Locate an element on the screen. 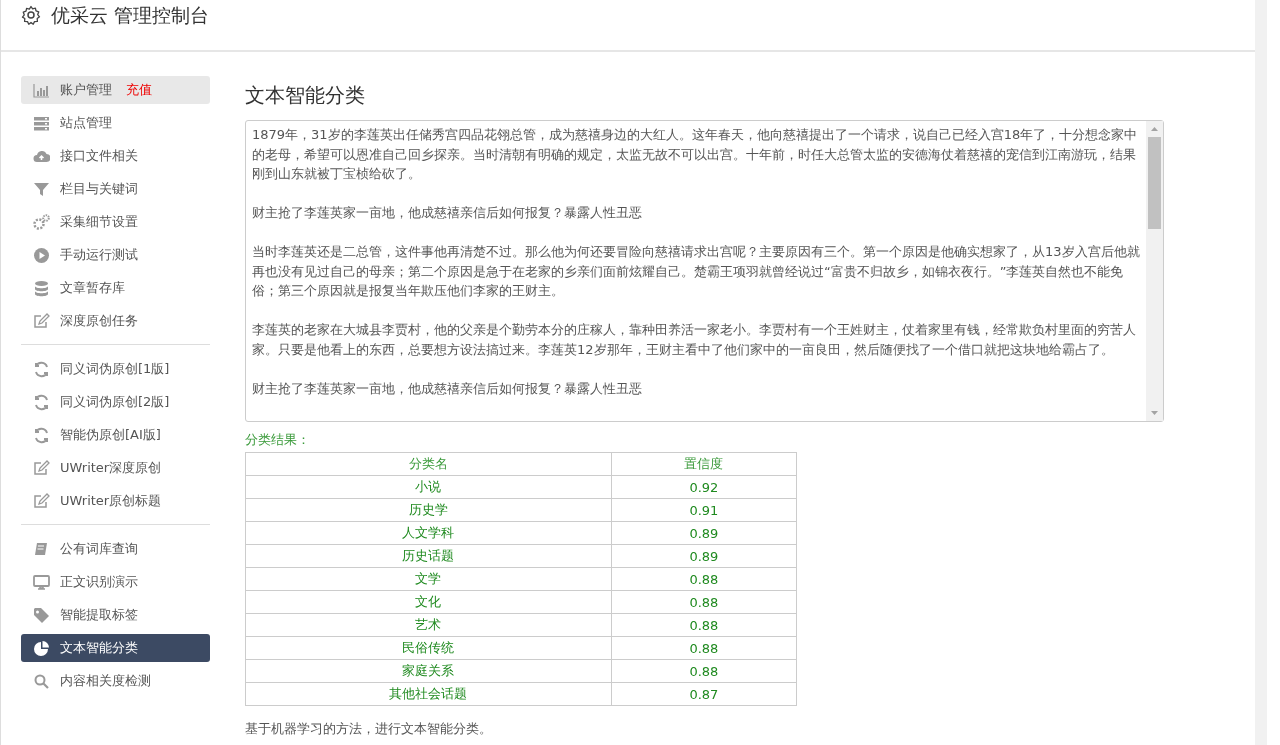 This screenshot has width=1280, height=745. item-label: 站点管理 is located at coordinates (86, 123).